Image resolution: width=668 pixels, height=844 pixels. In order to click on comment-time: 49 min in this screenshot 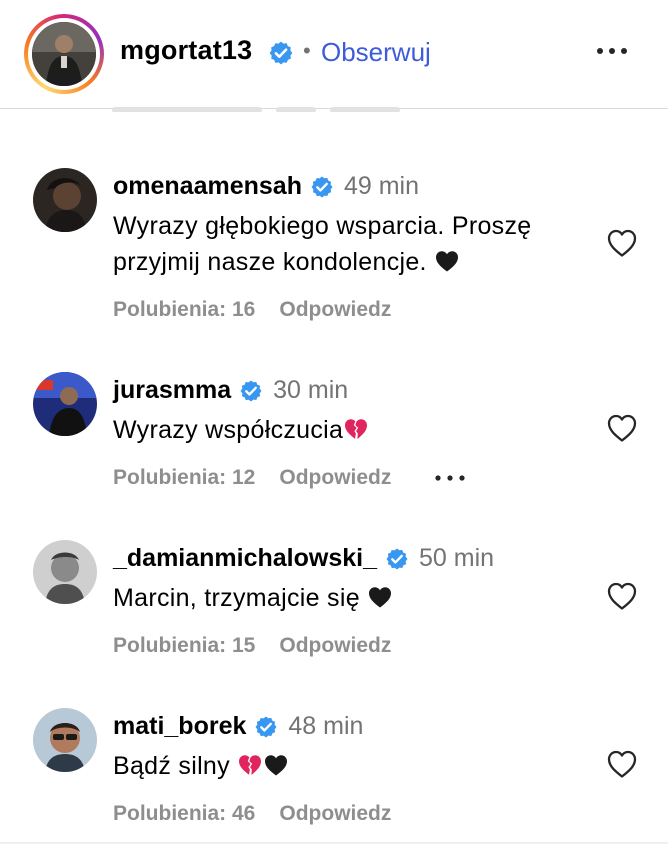, I will do `click(381, 186)`.